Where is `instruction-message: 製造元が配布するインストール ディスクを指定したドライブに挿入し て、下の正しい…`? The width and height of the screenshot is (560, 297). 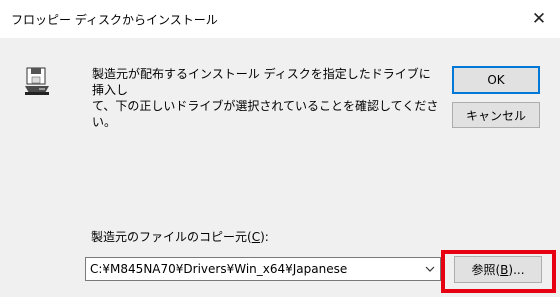
instruction-message: 製造元が配布するインストール ディスクを指定したドライブに挿入し て、下の正しい… is located at coordinates (267, 98).